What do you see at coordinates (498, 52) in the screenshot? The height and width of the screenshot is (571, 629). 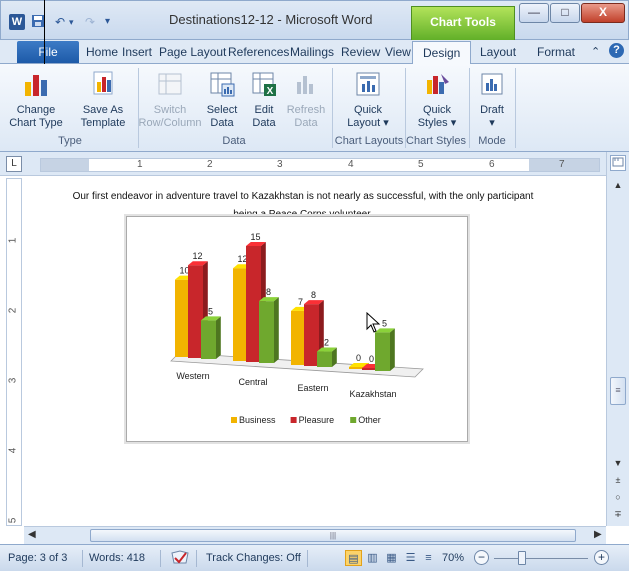 I see `tab-layout: Layout` at bounding box center [498, 52].